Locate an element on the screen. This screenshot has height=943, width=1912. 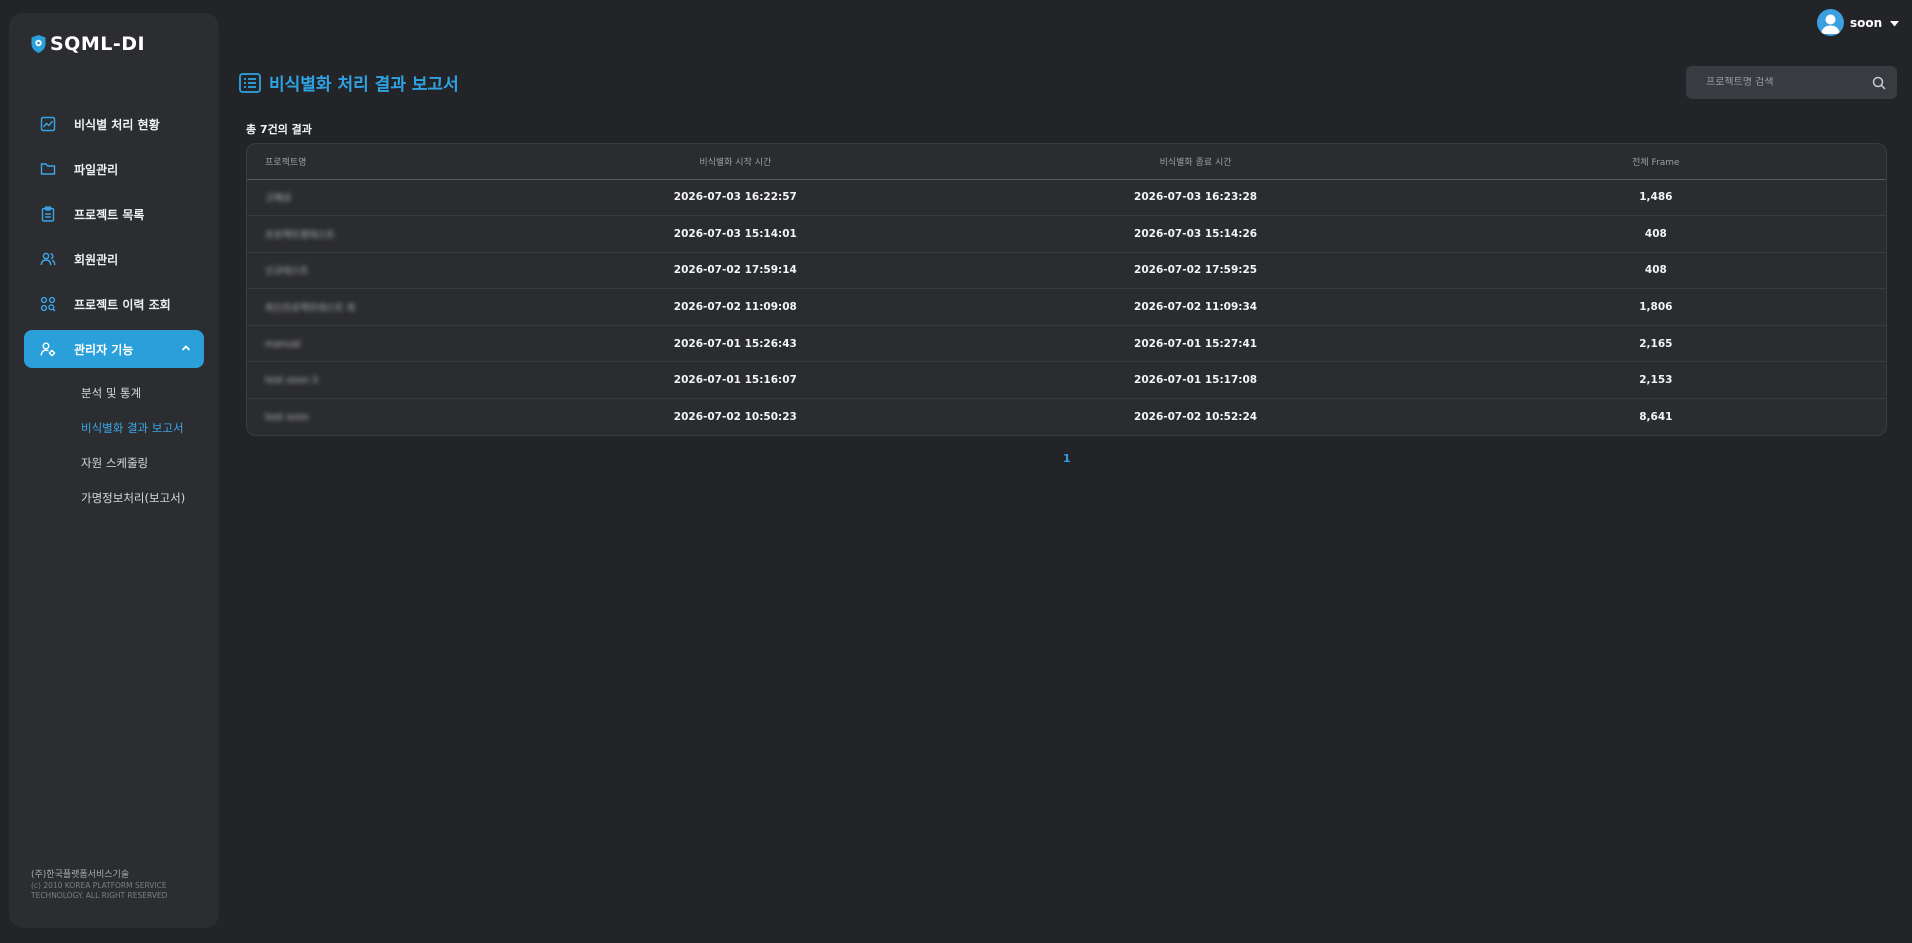
sidebar-item-label: 파일관리 is located at coordinates (96, 169).